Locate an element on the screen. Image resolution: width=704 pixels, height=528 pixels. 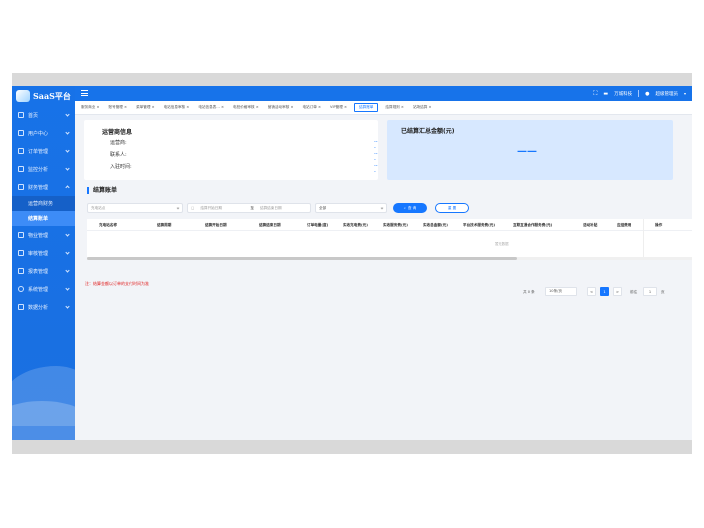
section-title: 结算账单 is located at coordinates (102, 190).